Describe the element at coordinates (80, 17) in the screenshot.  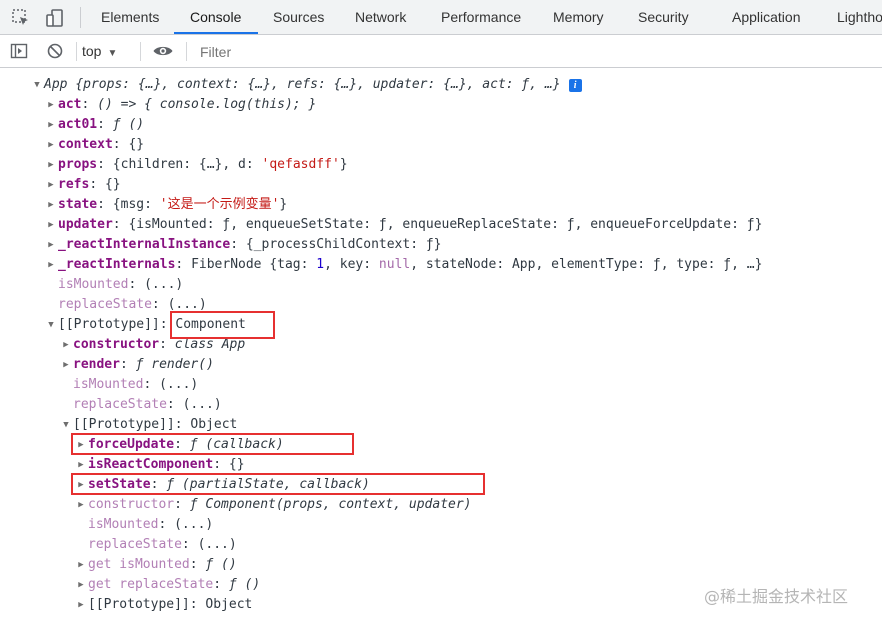
I see `tab-divider` at that location.